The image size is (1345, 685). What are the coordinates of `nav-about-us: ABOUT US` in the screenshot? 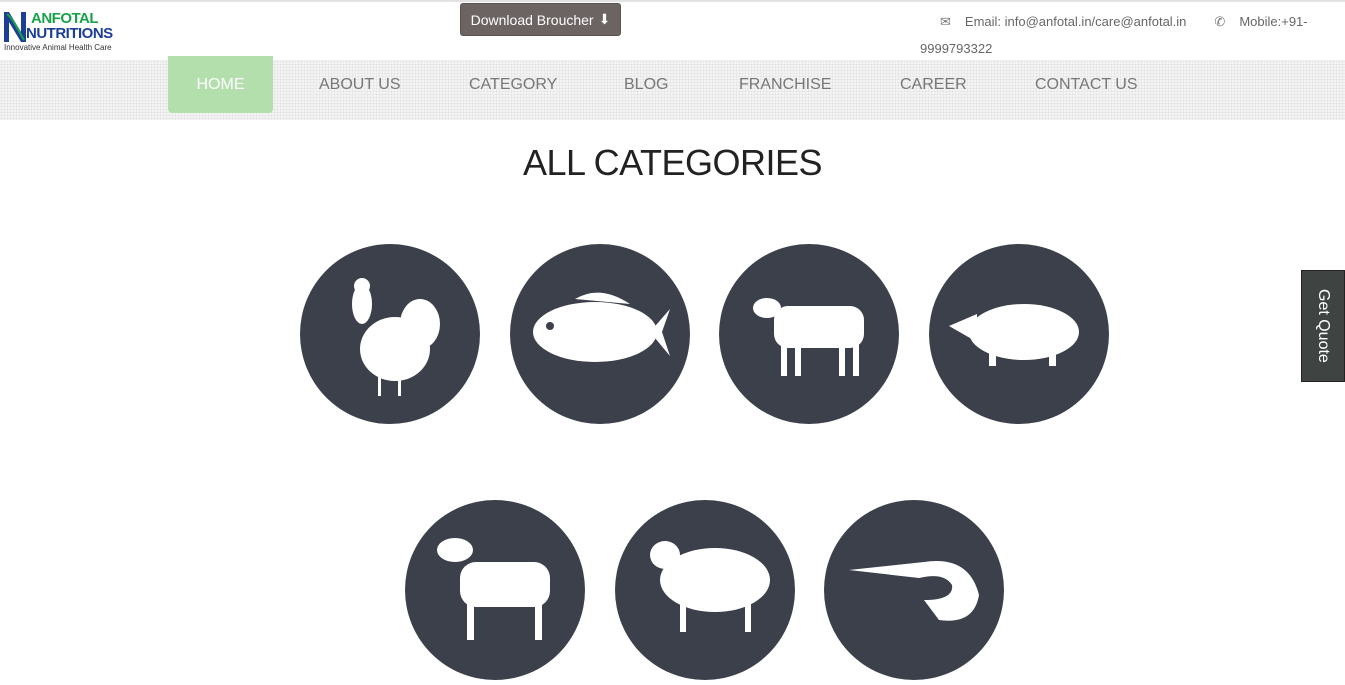 It's located at (360, 85).